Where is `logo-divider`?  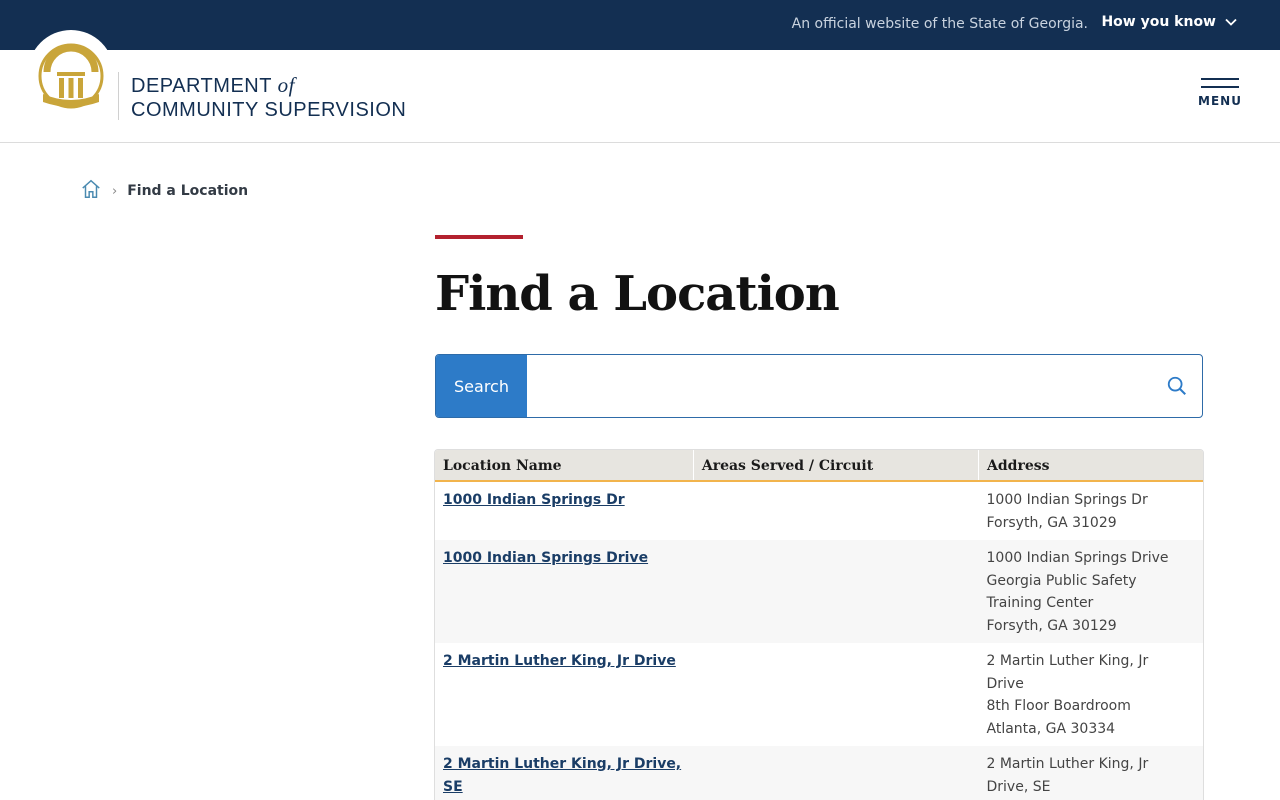
logo-divider is located at coordinates (118, 96).